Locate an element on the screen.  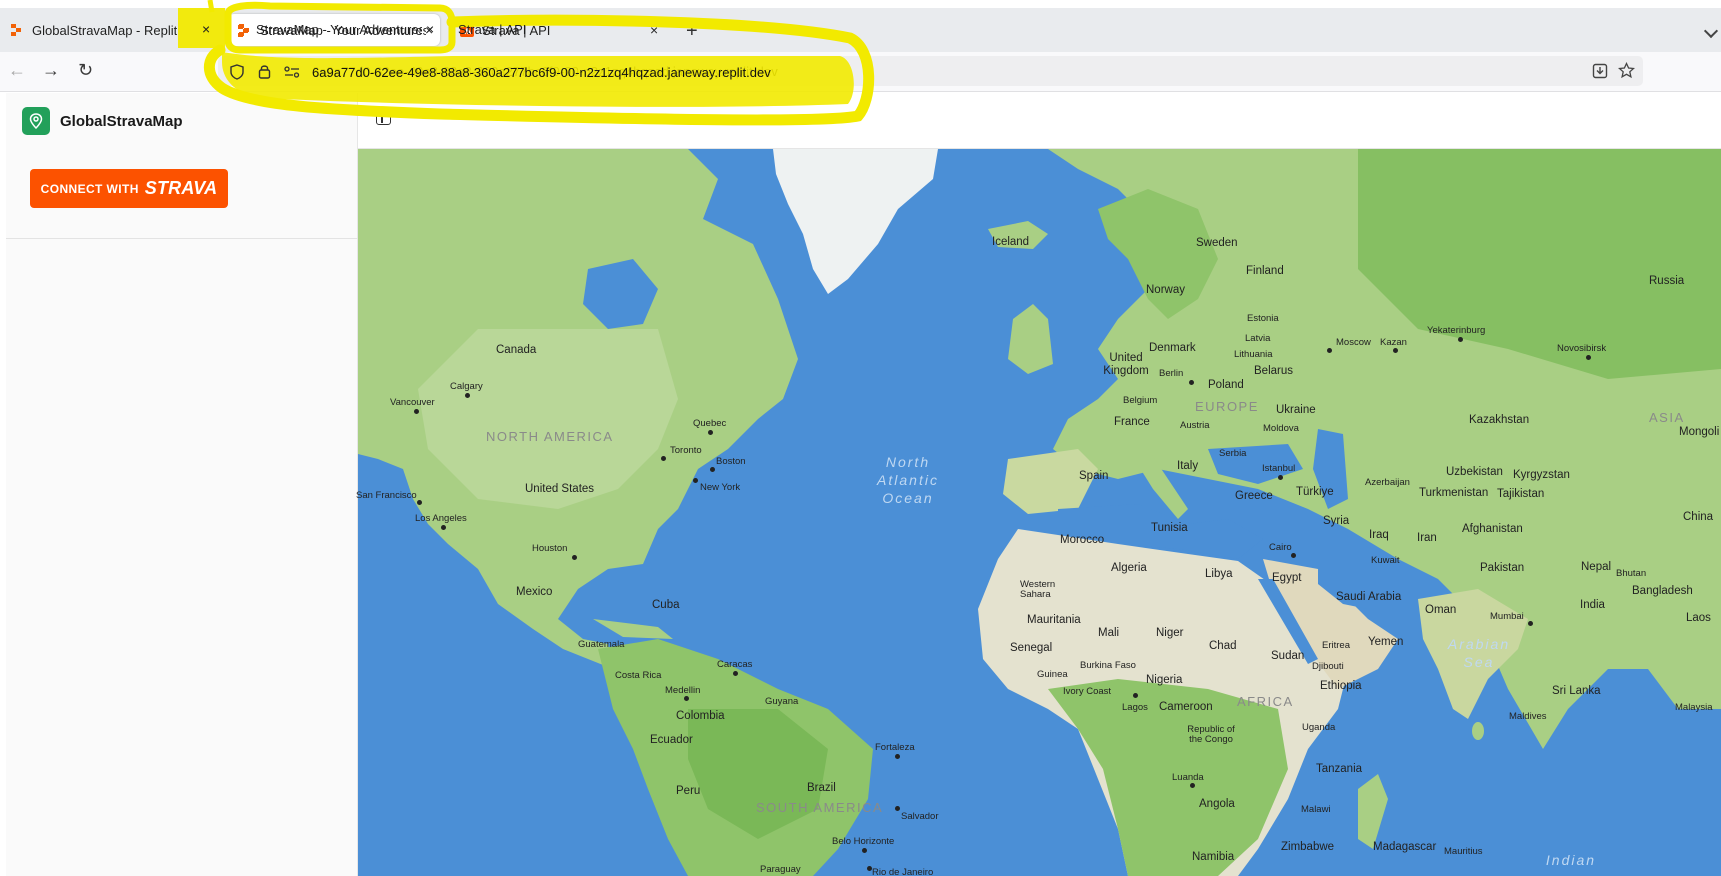
map-label-afghanistan: Afghanistan is located at coordinates (1492, 529).